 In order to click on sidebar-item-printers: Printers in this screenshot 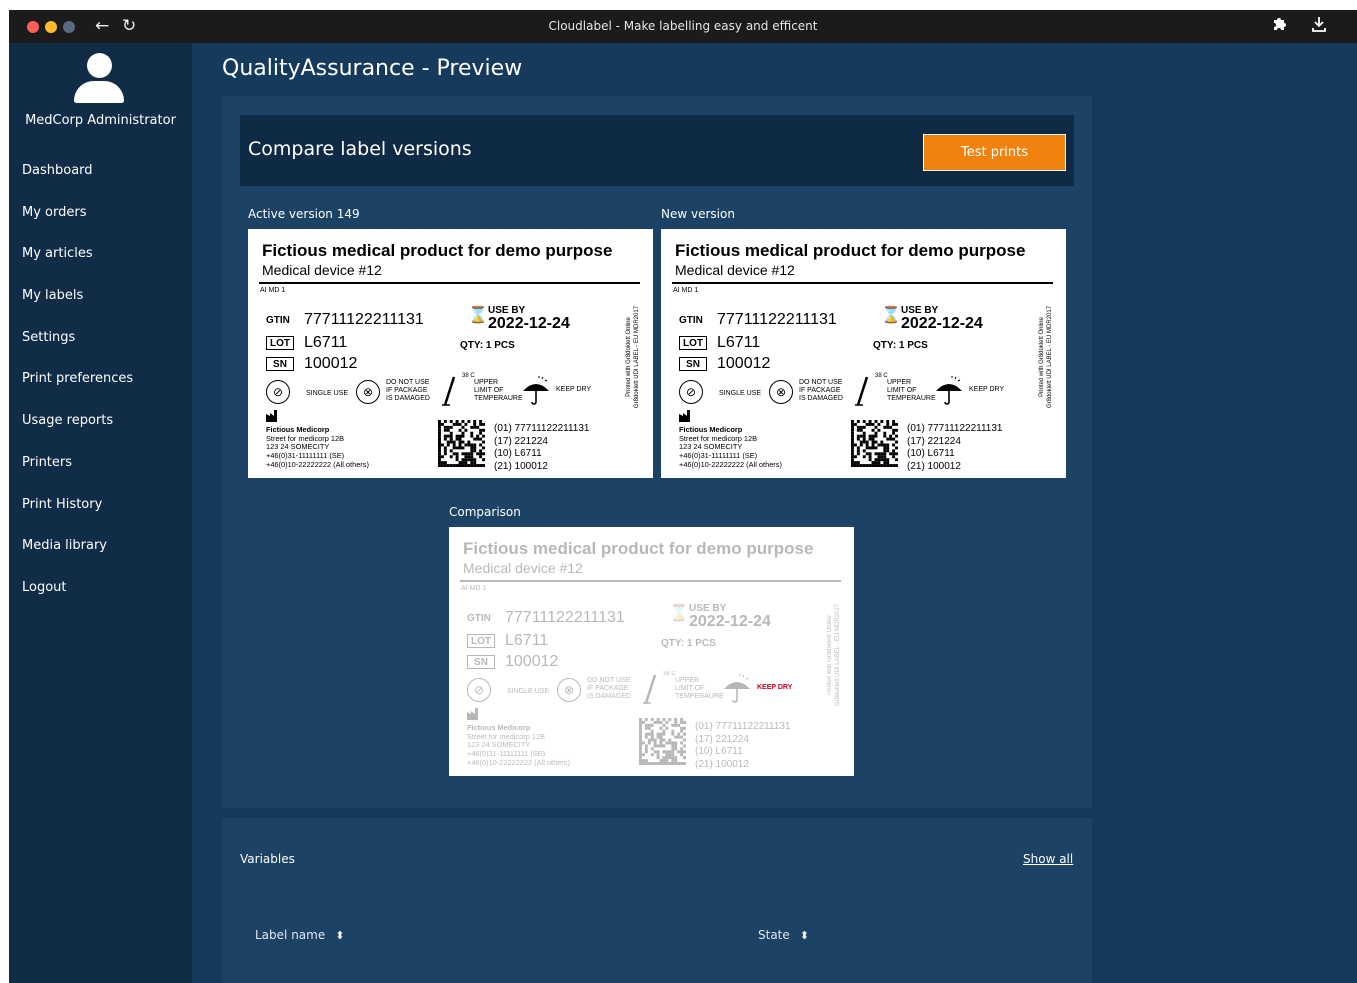, I will do `click(77, 474)`.